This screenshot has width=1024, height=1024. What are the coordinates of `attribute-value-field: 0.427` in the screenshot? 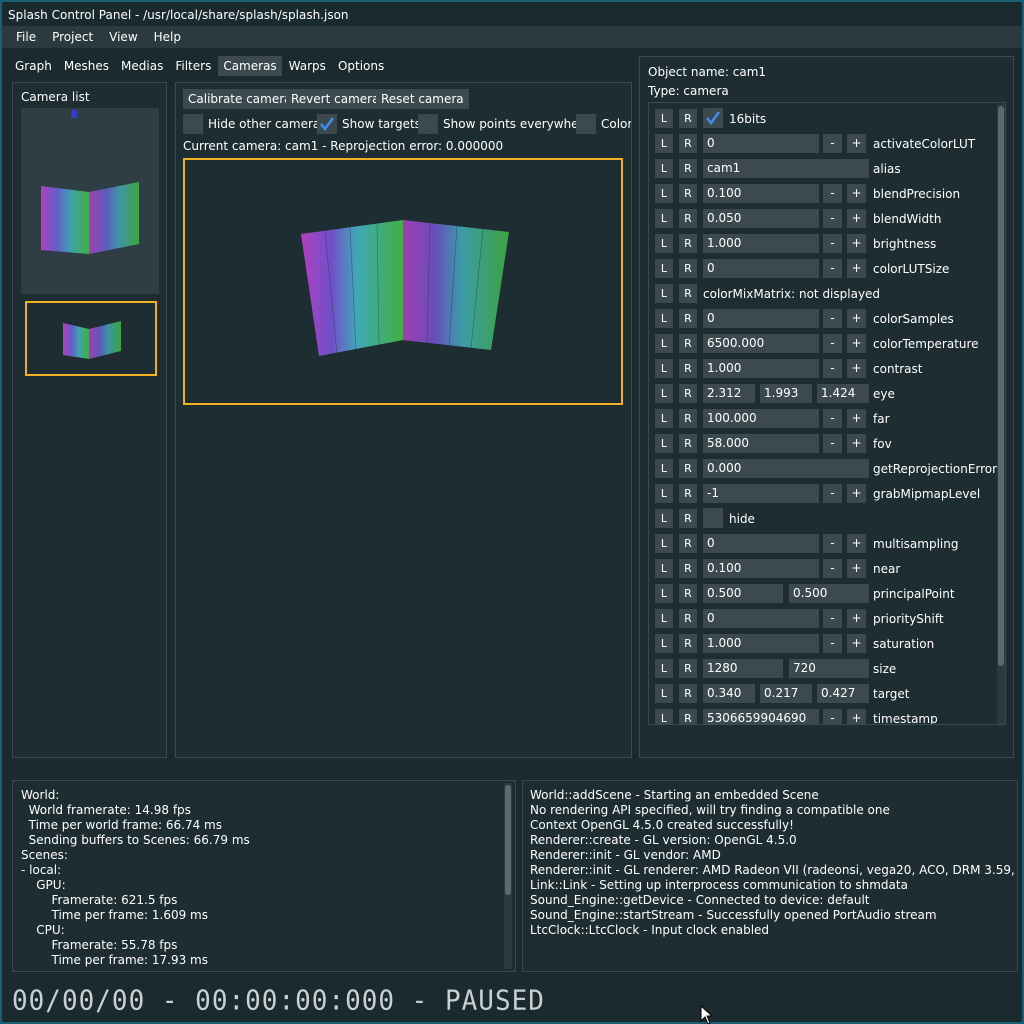 It's located at (843, 693).